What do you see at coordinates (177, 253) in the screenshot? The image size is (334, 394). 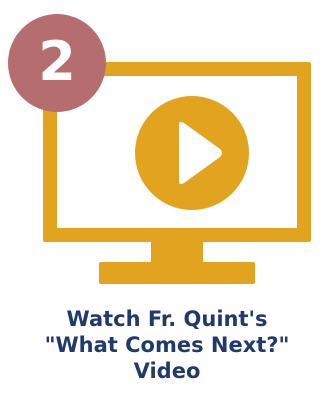 I see `monitor-neck` at bounding box center [177, 253].